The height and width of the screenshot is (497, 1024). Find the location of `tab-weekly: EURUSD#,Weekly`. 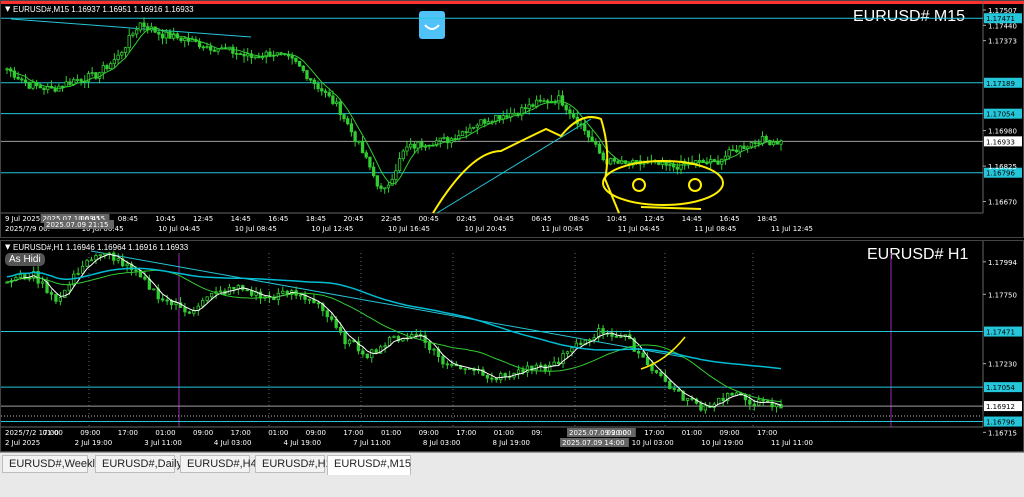

tab-weekly: EURUSD#,Weekly is located at coordinates (51, 464).